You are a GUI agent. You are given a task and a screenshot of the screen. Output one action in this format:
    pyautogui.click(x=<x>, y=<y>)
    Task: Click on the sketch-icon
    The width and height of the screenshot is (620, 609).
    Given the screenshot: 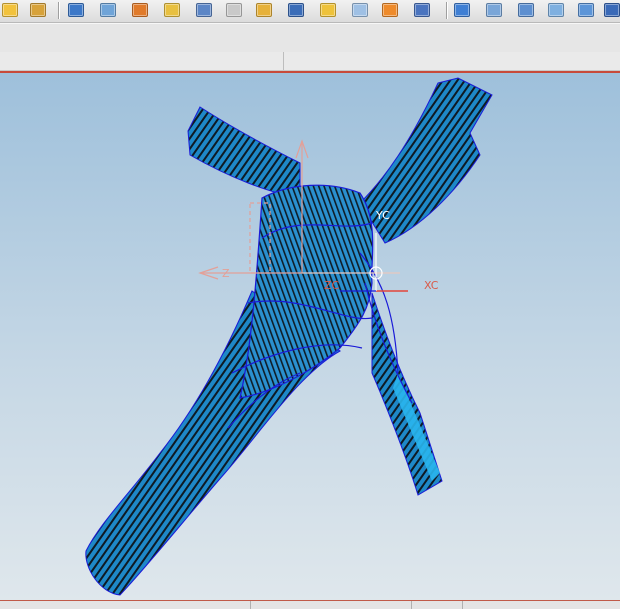 What is the action you would take?
    pyautogui.click(x=108, y=10)
    